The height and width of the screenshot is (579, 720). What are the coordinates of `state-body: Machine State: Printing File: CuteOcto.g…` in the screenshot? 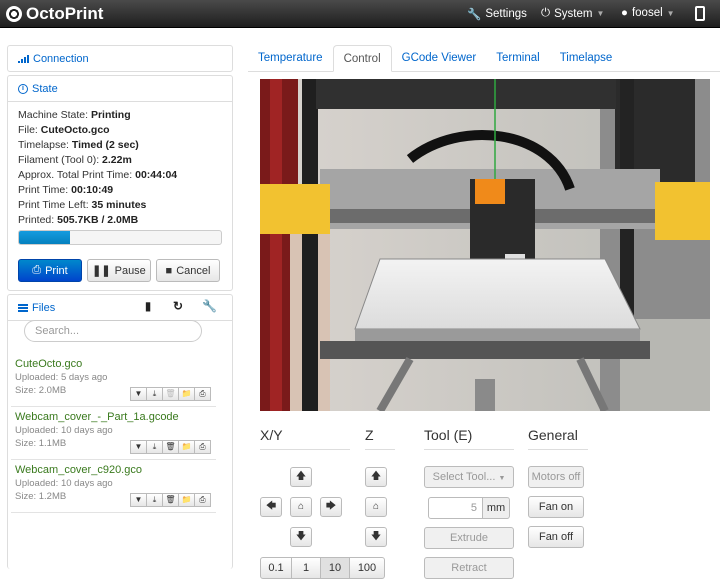 It's located at (120, 195).